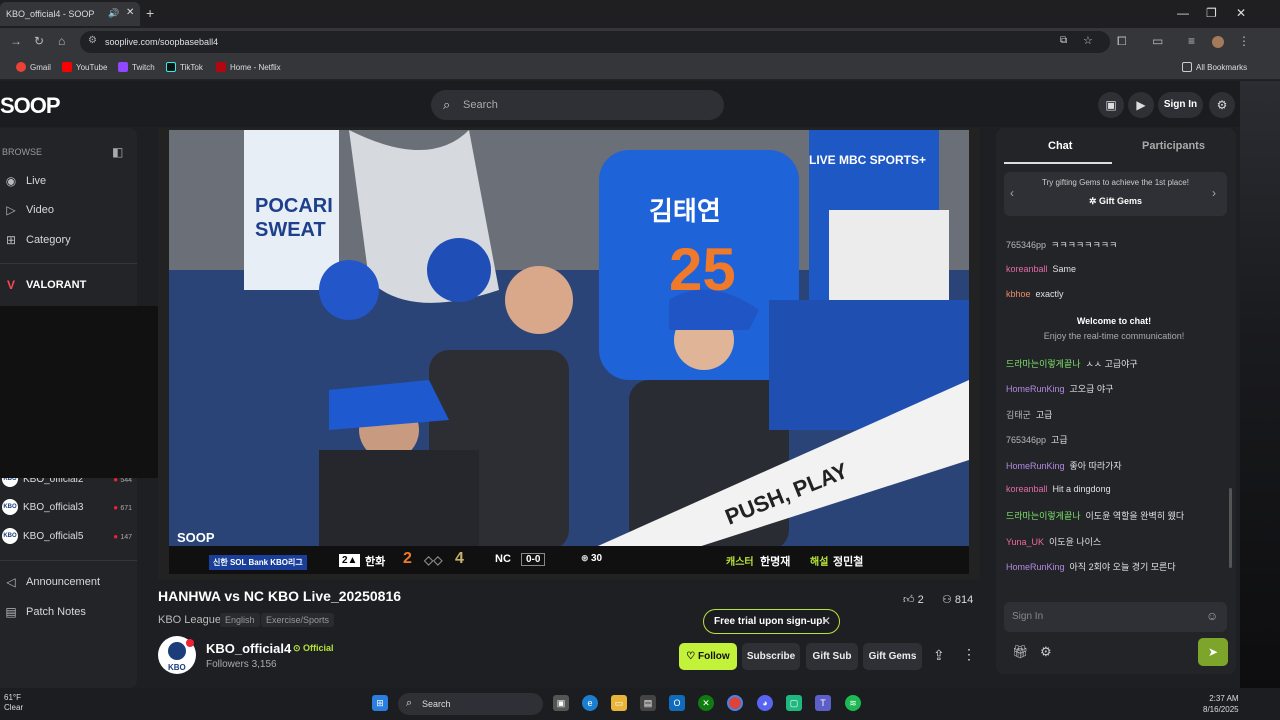 The height and width of the screenshot is (720, 1280). What do you see at coordinates (1212, 616) in the screenshot?
I see `emoji-icon: ☺` at bounding box center [1212, 616].